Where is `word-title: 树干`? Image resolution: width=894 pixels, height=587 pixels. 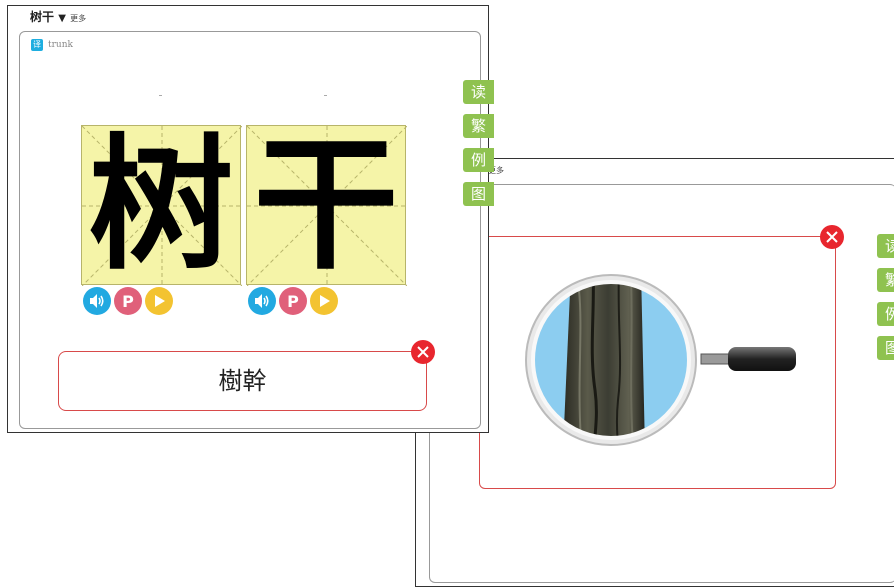 word-title: 树干 is located at coordinates (42, 17).